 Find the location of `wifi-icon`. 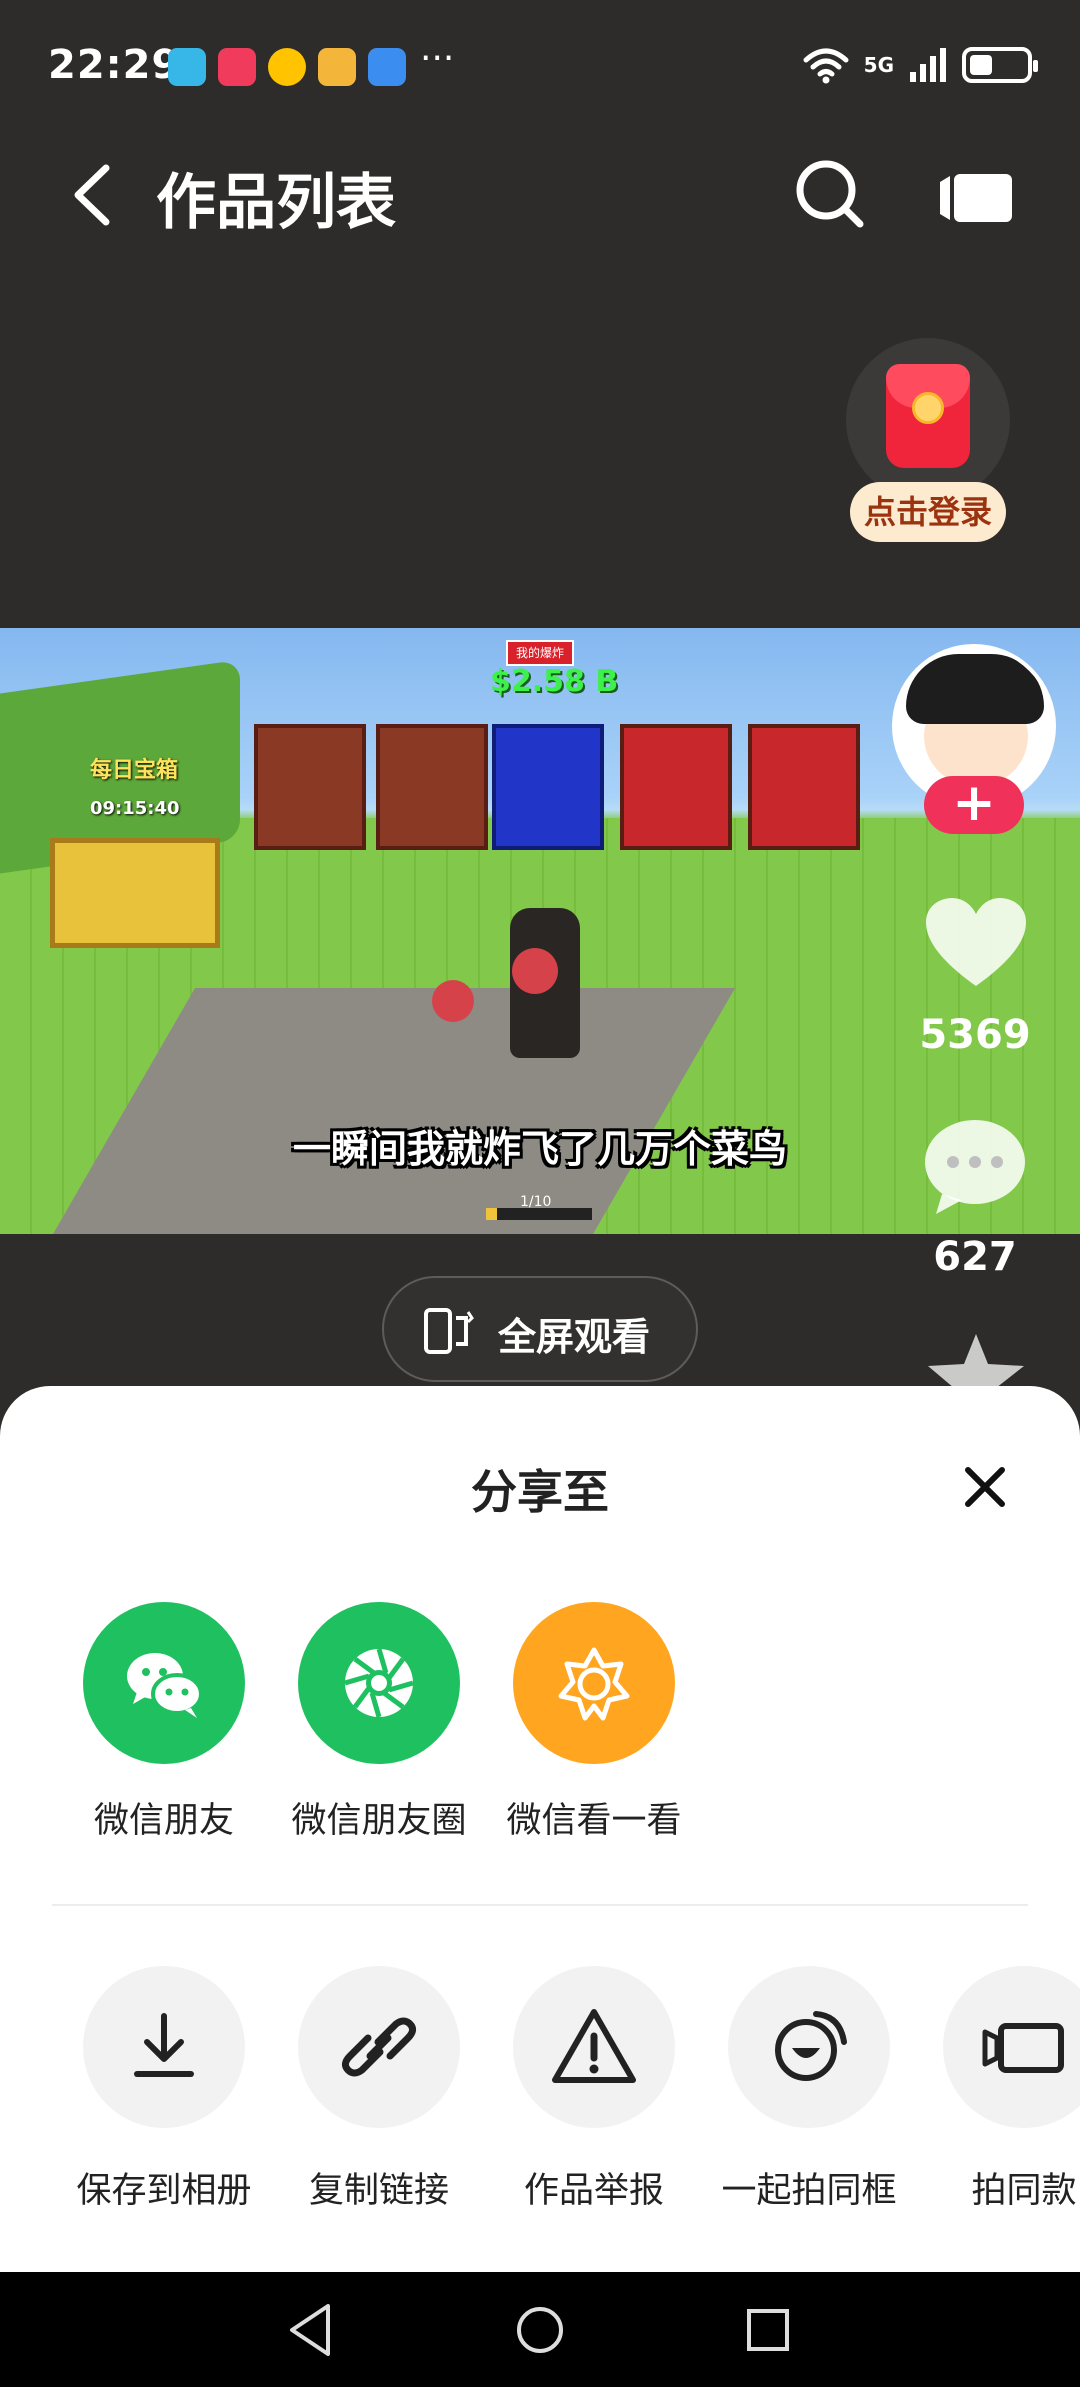

wifi-icon is located at coordinates (826, 66).